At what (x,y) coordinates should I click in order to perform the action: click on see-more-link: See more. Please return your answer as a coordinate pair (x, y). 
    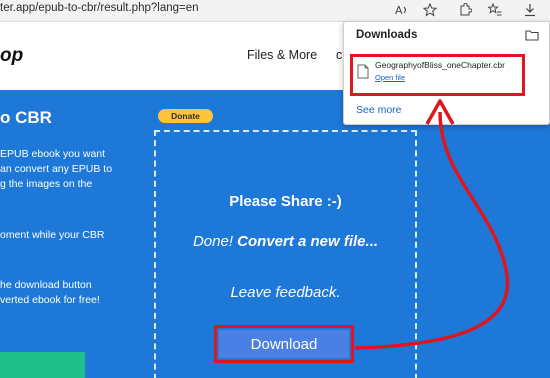
    Looking at the image, I should click on (379, 110).